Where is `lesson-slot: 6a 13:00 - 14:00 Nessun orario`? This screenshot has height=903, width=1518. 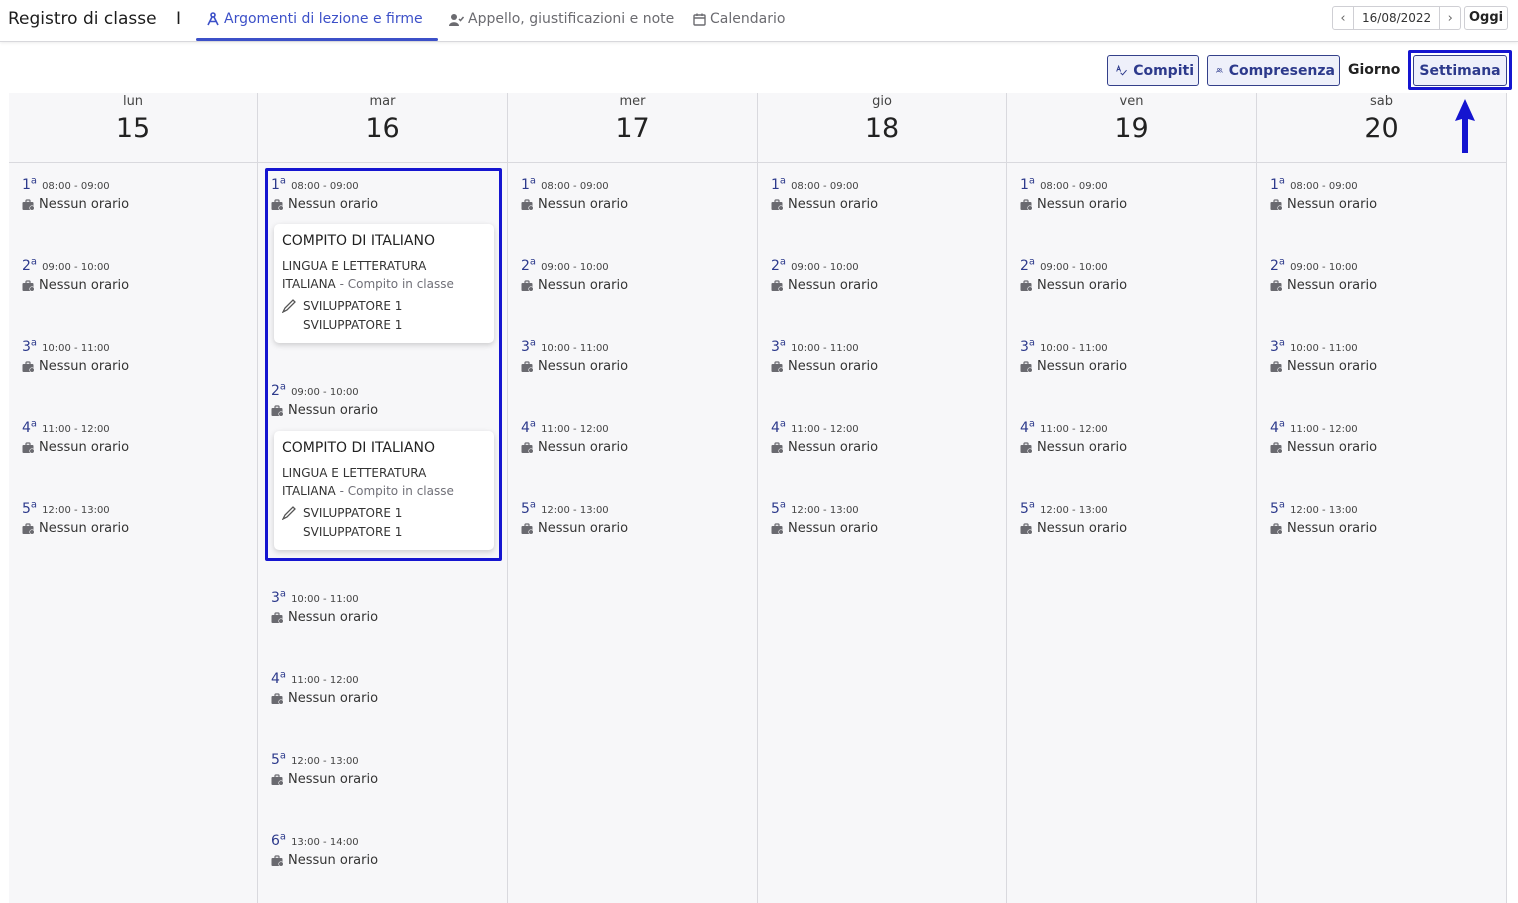
lesson-slot: 6a 13:00 - 14:00 Nessun orario is located at coordinates (381, 849).